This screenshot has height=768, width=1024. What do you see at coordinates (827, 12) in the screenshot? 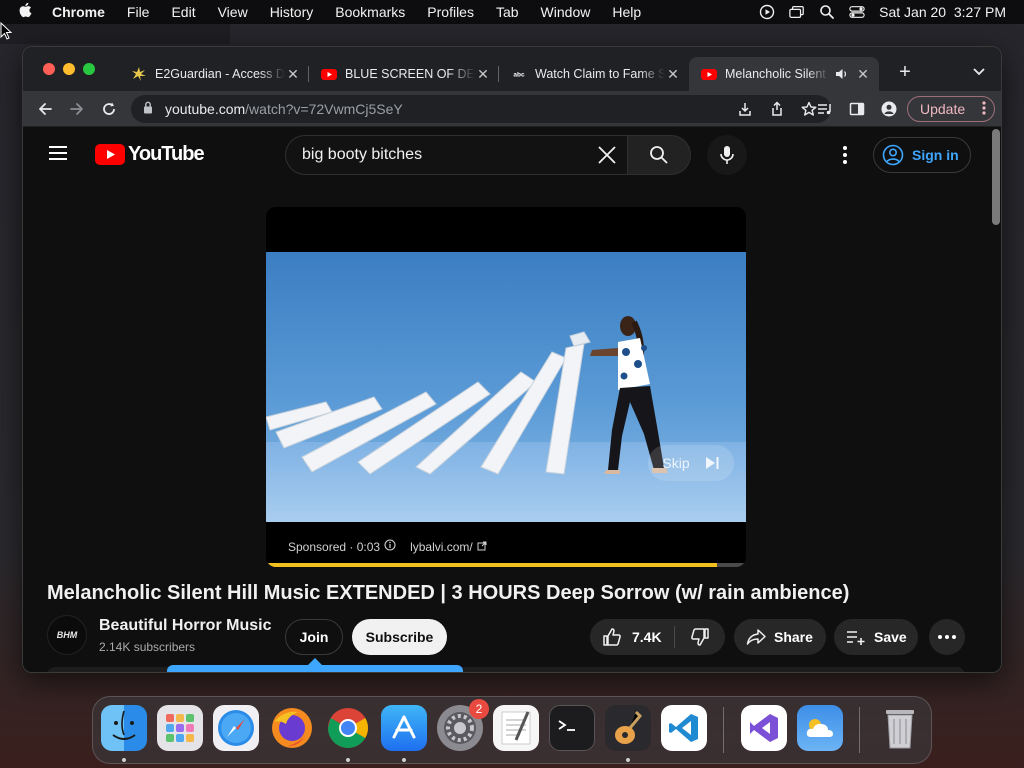
I see `spotlight-search-icon` at bounding box center [827, 12].